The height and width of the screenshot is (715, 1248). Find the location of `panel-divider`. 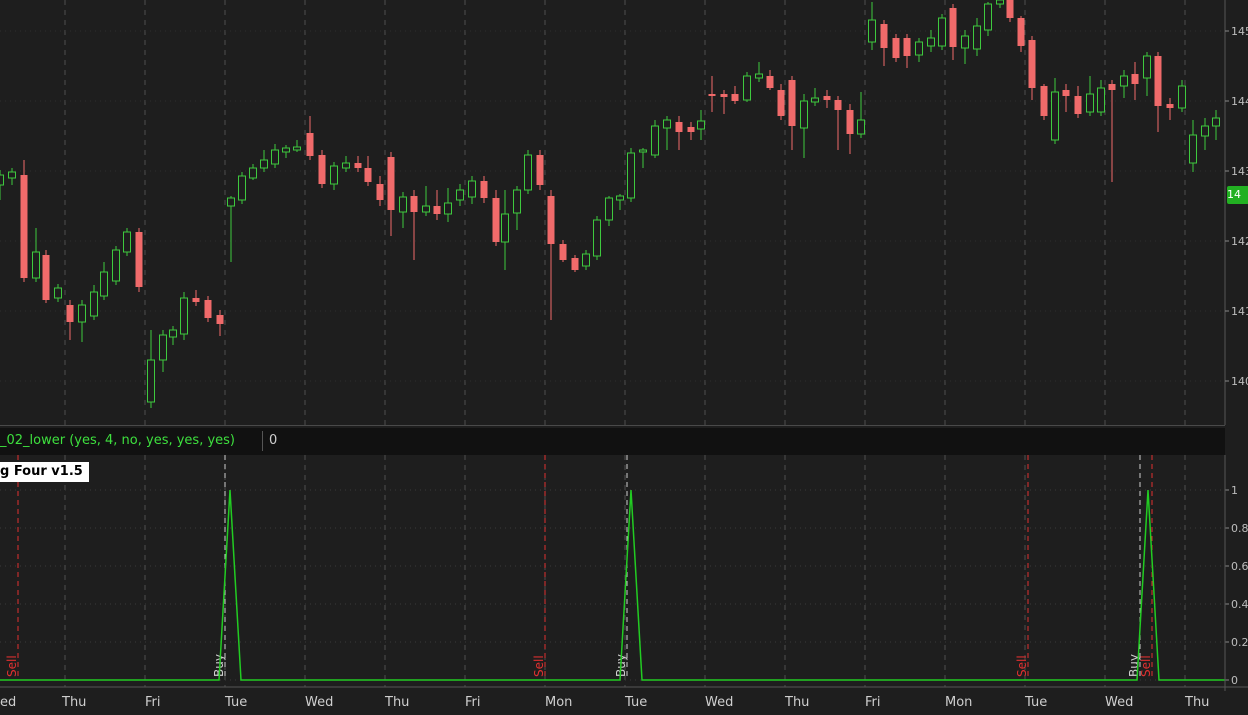

panel-divider is located at coordinates (612, 425).